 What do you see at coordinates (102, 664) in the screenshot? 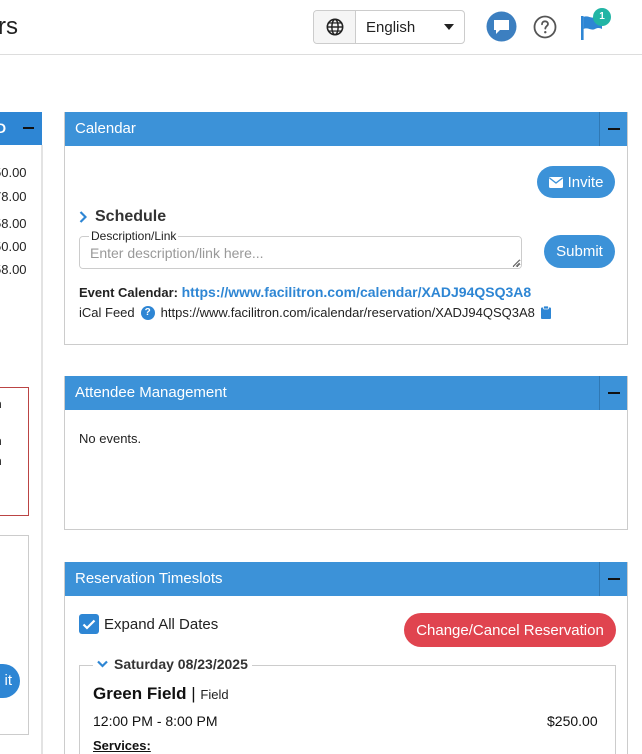
I see `chevron-down-icon` at bounding box center [102, 664].